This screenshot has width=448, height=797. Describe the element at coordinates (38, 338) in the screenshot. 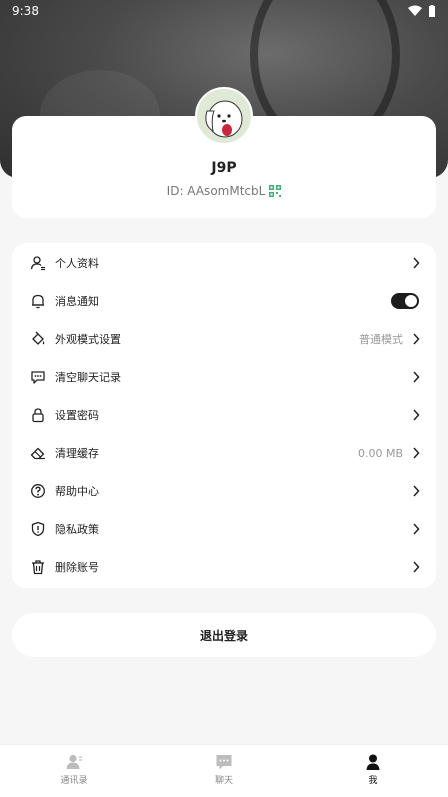

I see `paint-bucket-icon` at that location.